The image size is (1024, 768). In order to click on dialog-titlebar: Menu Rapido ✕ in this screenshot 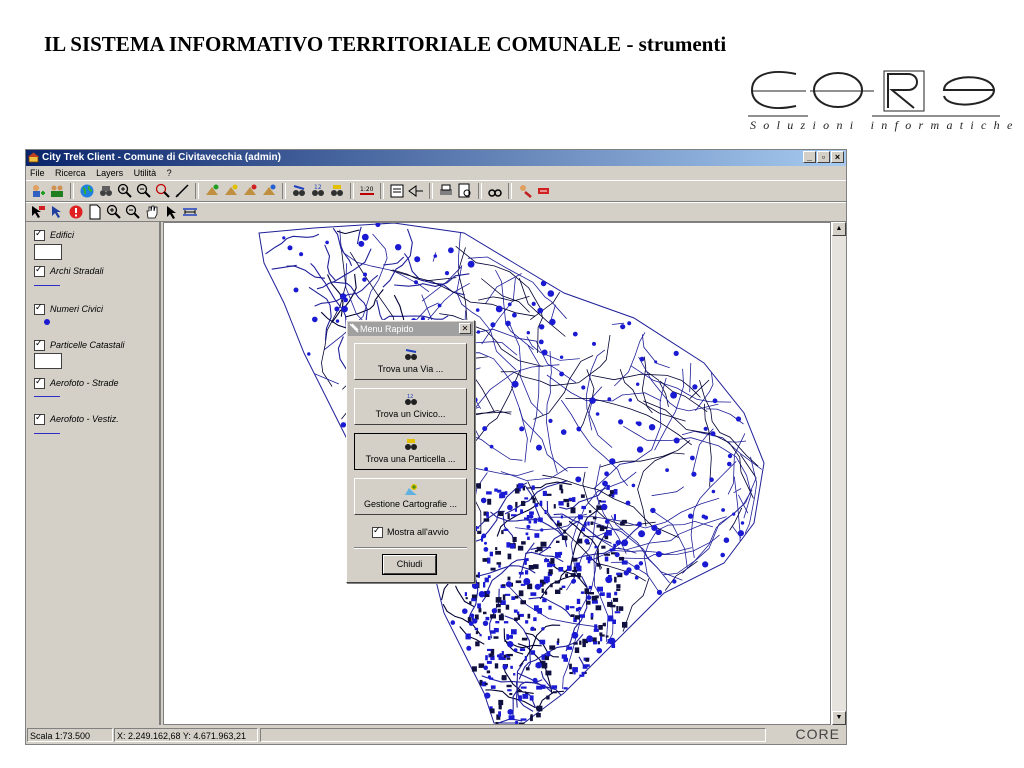, I will do `click(410, 329)`.